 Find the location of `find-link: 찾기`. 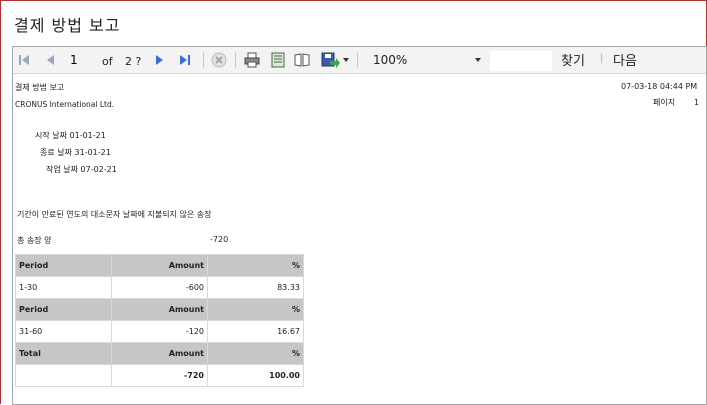

find-link: 찾기 is located at coordinates (573, 59).